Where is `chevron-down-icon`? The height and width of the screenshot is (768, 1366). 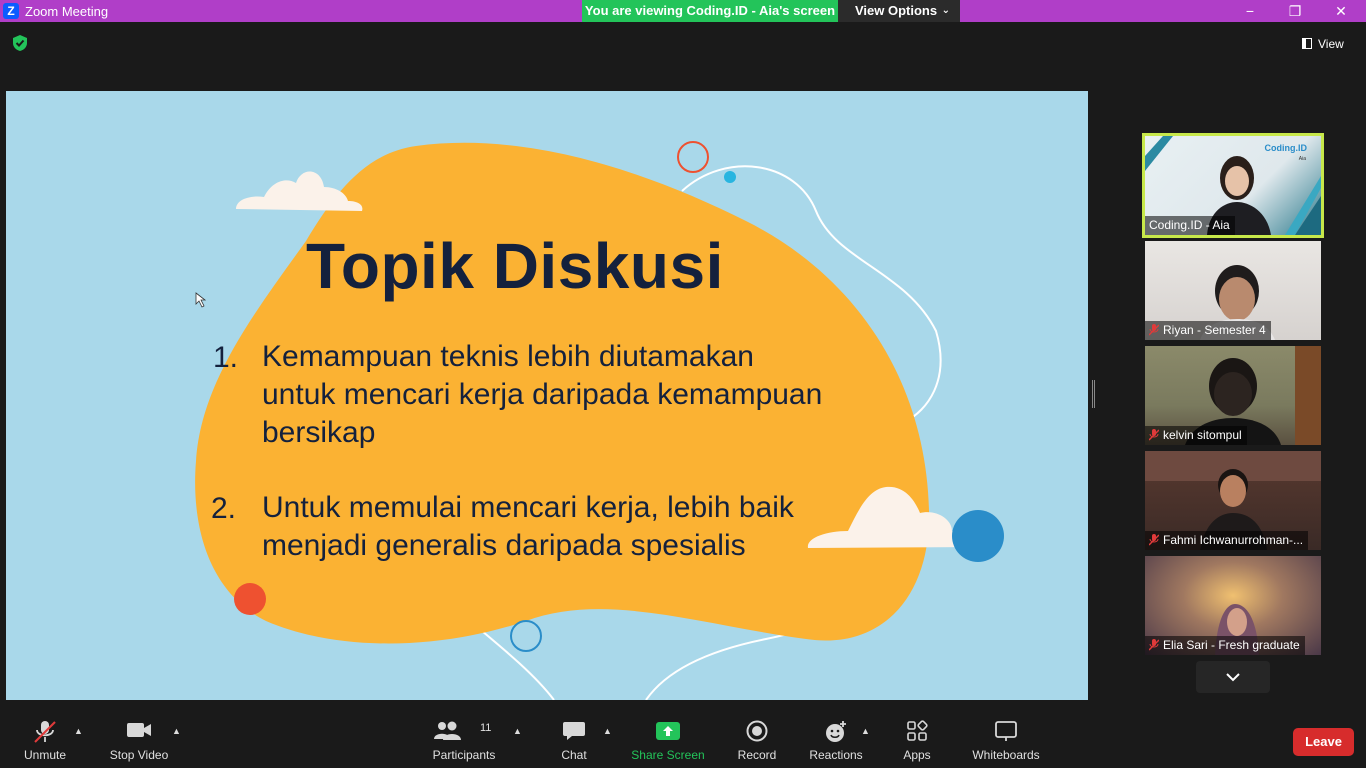 chevron-down-icon is located at coordinates (1233, 677).